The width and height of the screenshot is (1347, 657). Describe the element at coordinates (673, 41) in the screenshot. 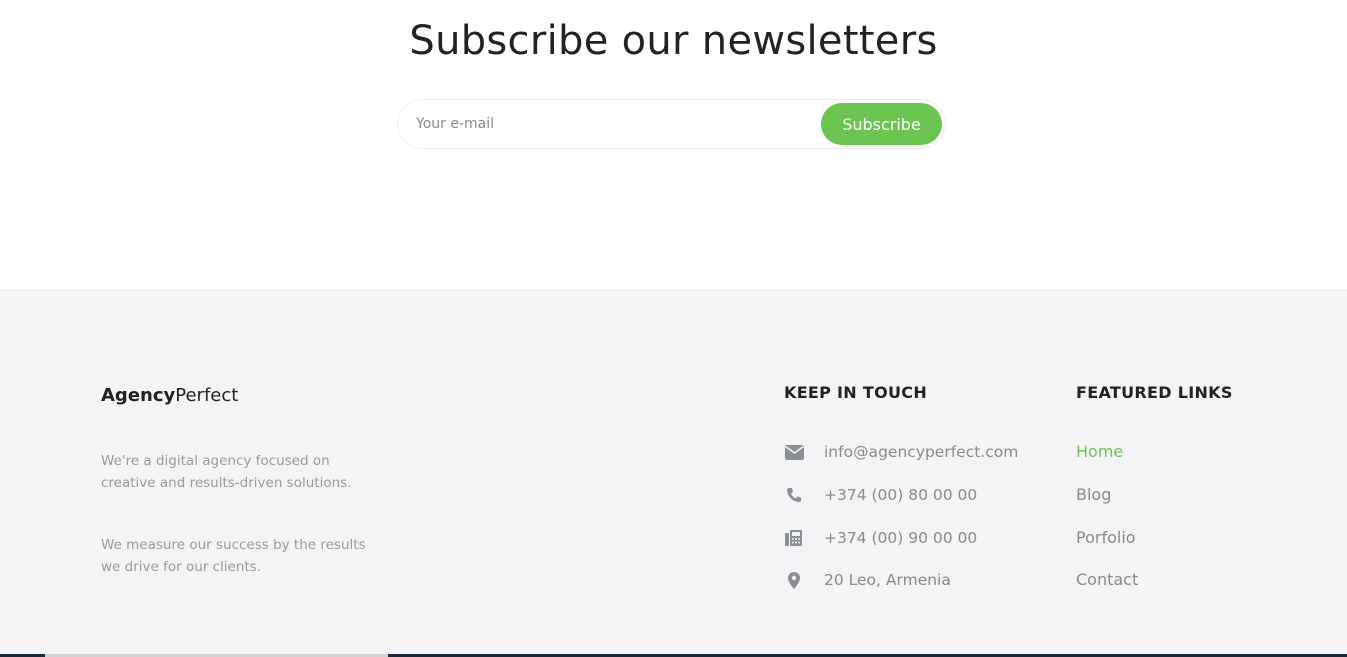

I see `newsletter-title: Subscribe our newsletters` at that location.